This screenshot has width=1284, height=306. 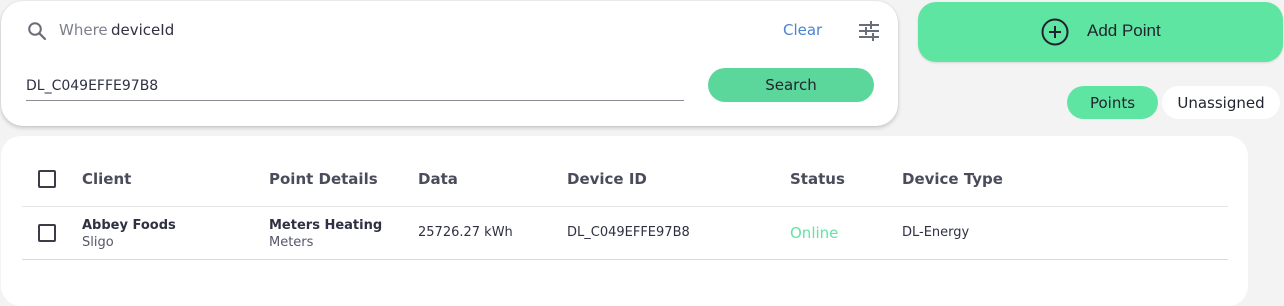 What do you see at coordinates (607, 179) in the screenshot?
I see `header-device-id: Device ID` at bounding box center [607, 179].